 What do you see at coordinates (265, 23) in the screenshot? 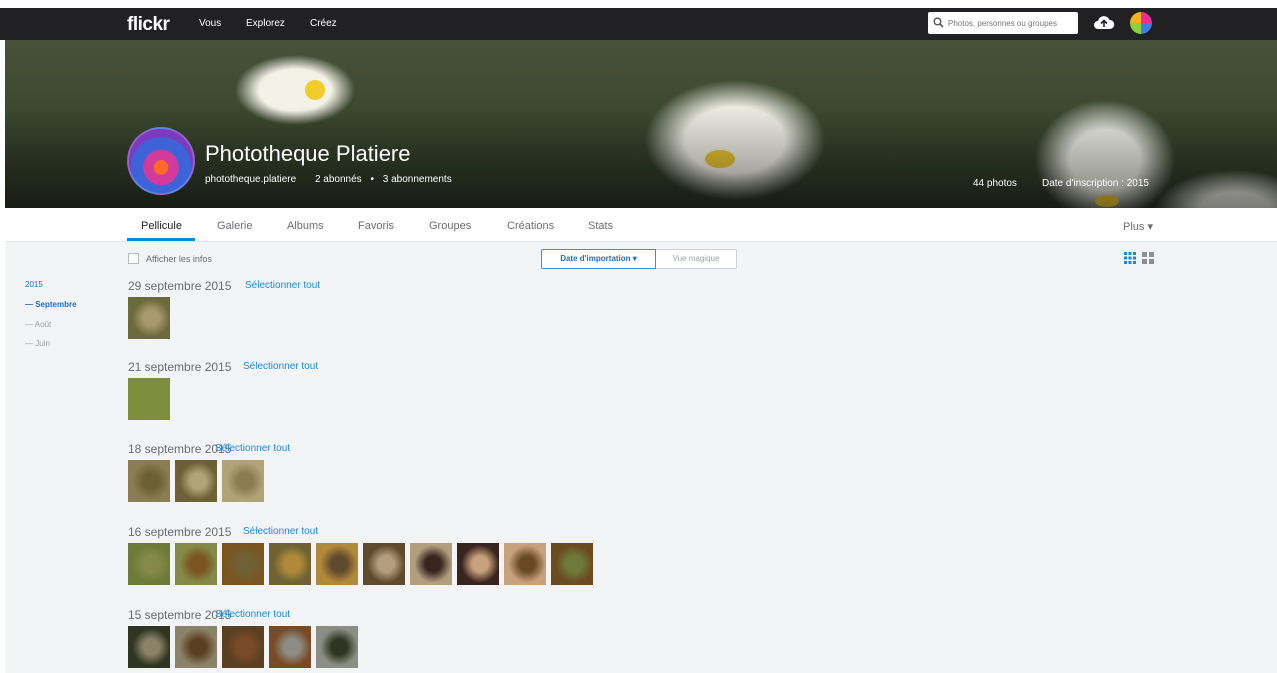
I see `nav-link-explorez: Explorez` at bounding box center [265, 23].